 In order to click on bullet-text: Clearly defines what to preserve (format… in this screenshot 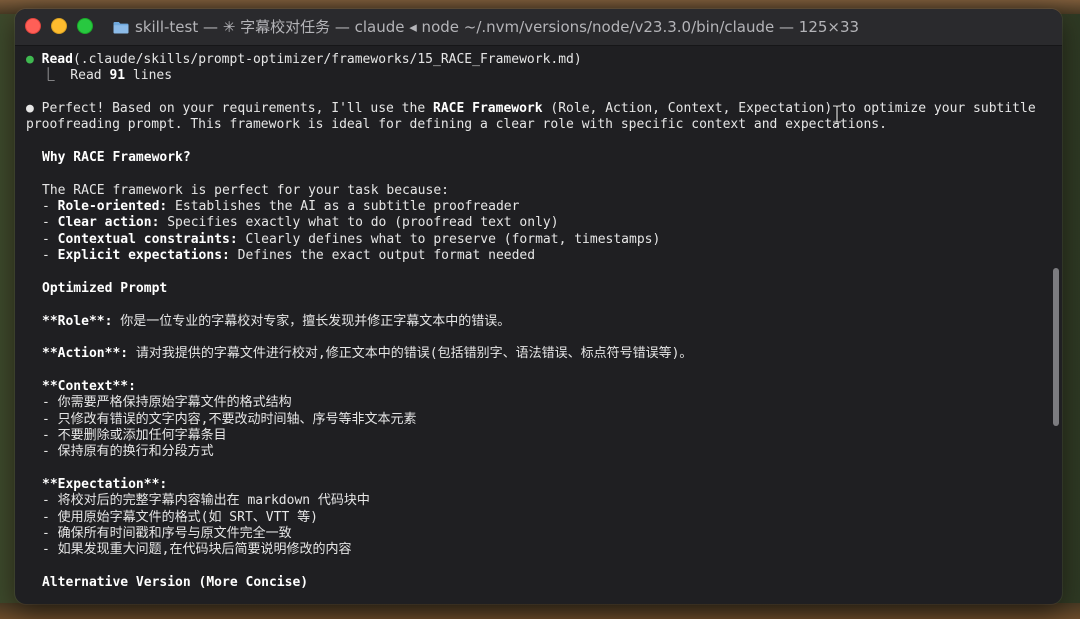, I will do `click(449, 239)`.